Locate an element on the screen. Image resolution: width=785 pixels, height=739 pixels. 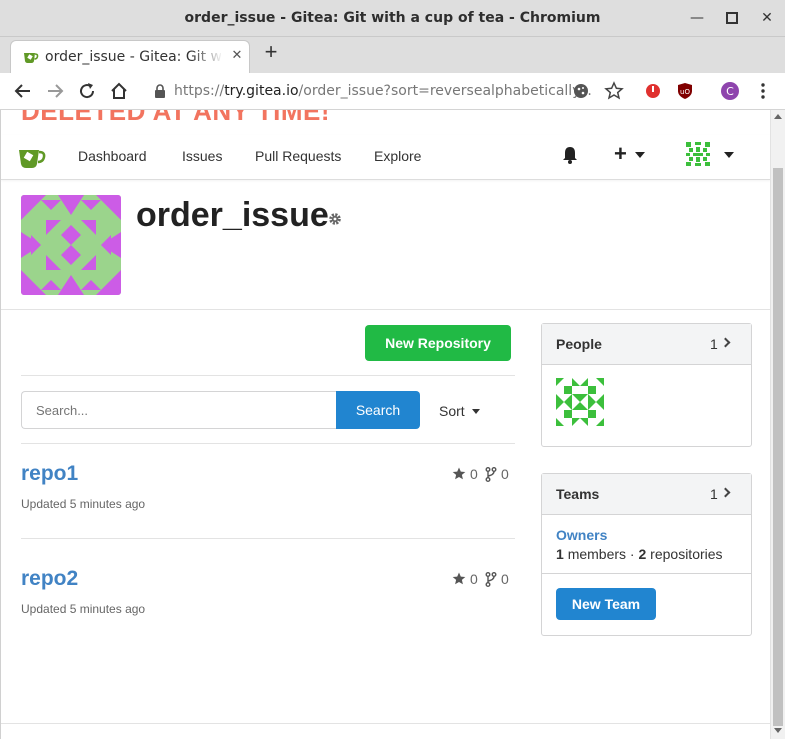
maximize-icon is located at coordinates (732, 18).